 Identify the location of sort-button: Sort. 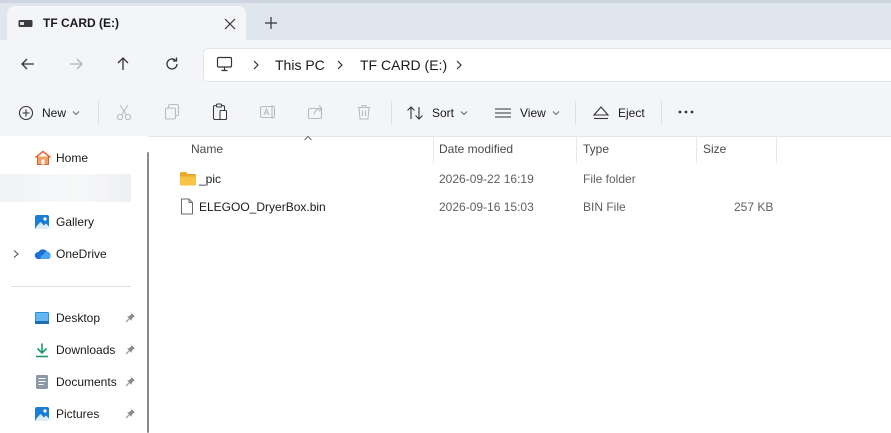
(437, 113).